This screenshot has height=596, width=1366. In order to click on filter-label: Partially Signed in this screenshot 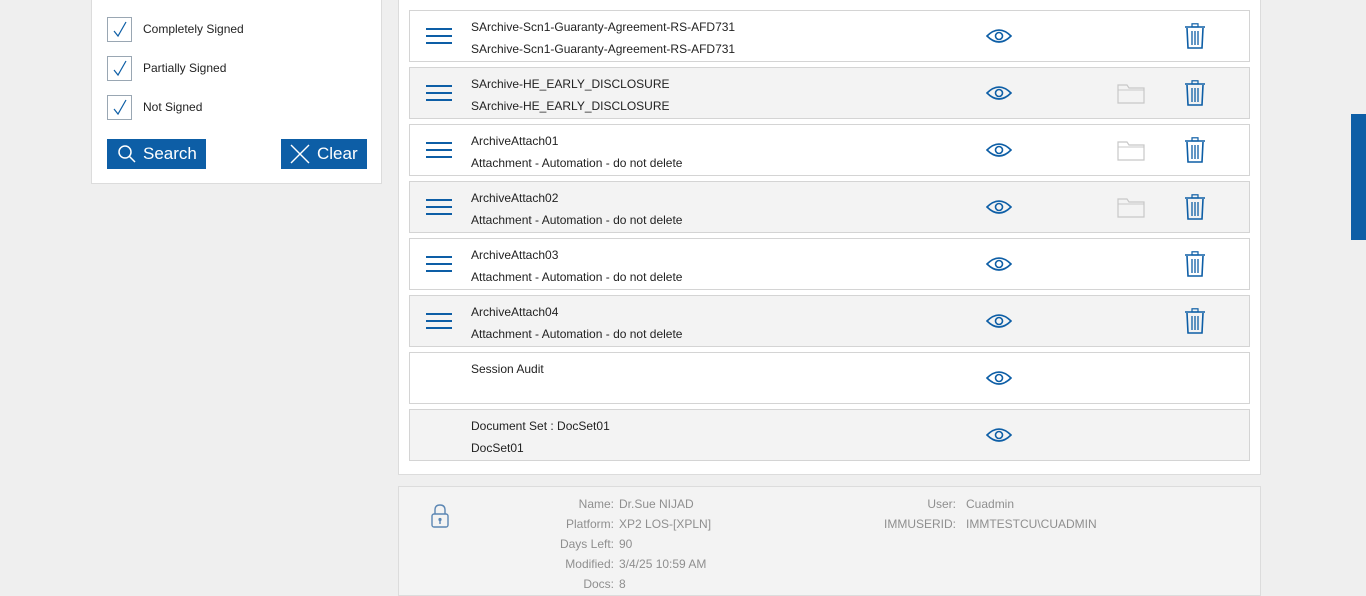, I will do `click(185, 68)`.